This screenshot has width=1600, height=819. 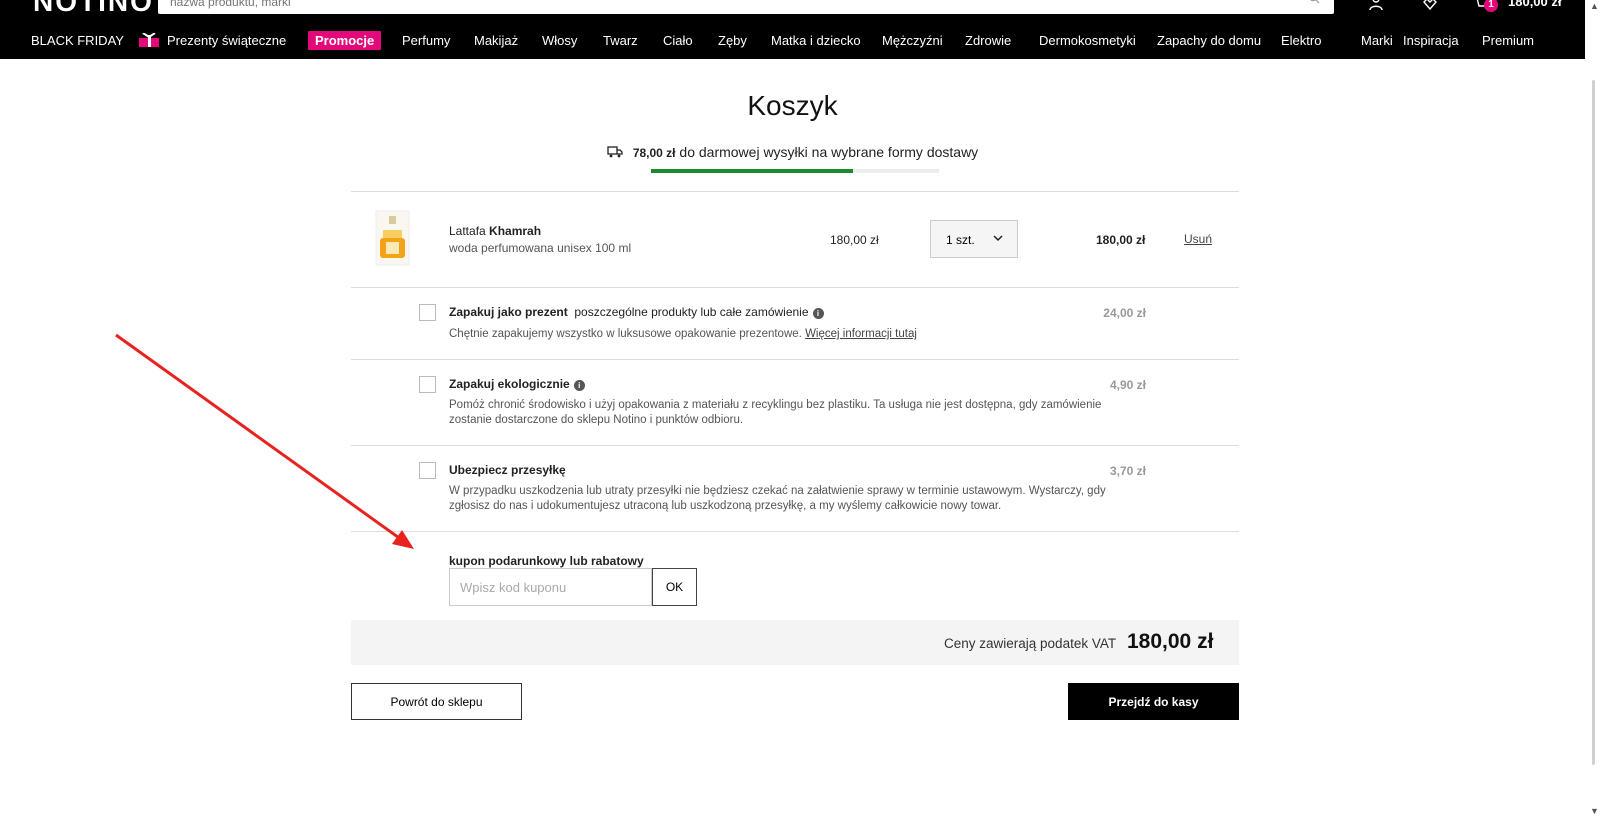 I want to click on nav-elektro: Elektro, so click(x=1301, y=40).